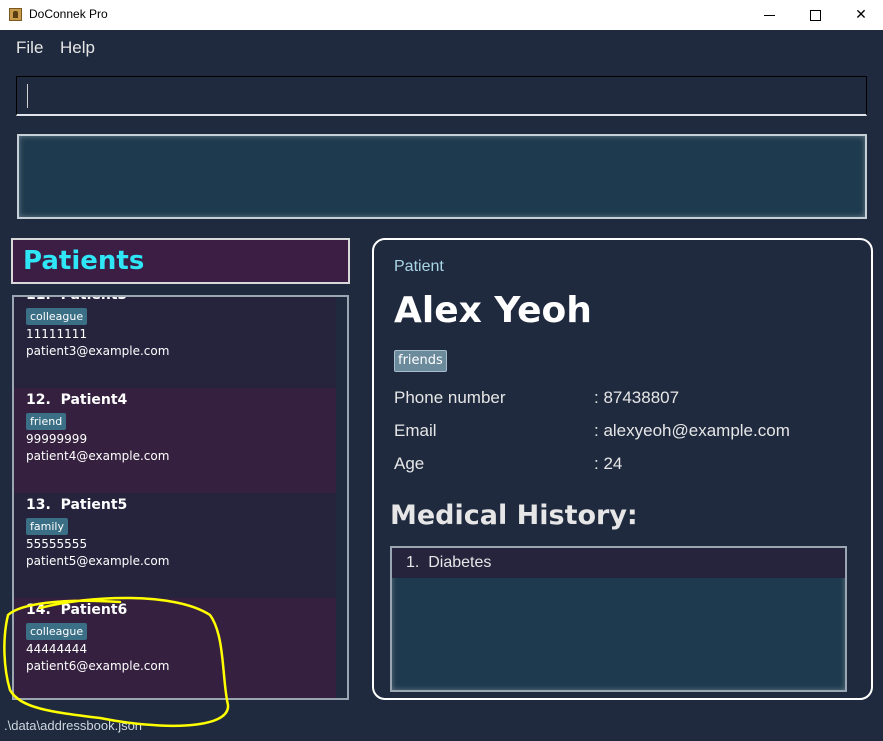 This screenshot has height=741, width=883. Describe the element at coordinates (608, 463) in the screenshot. I see `age-value: : 24` at that location.